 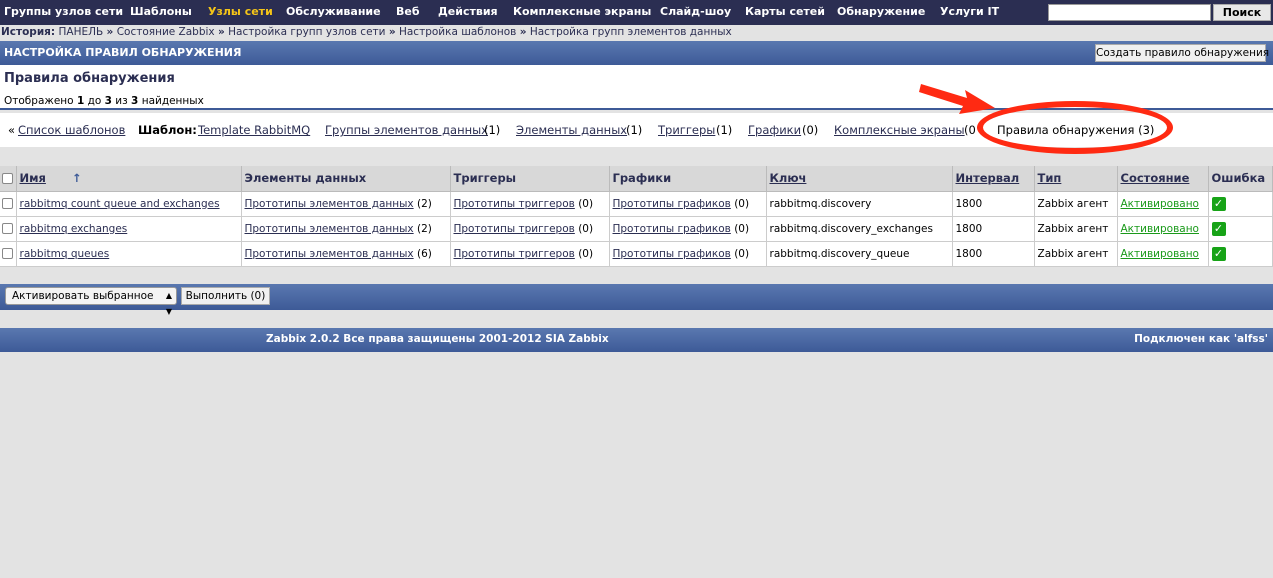 What do you see at coordinates (1182, 53) in the screenshot?
I see `create-discovery-rule-button: Создать правило обнаружения` at bounding box center [1182, 53].